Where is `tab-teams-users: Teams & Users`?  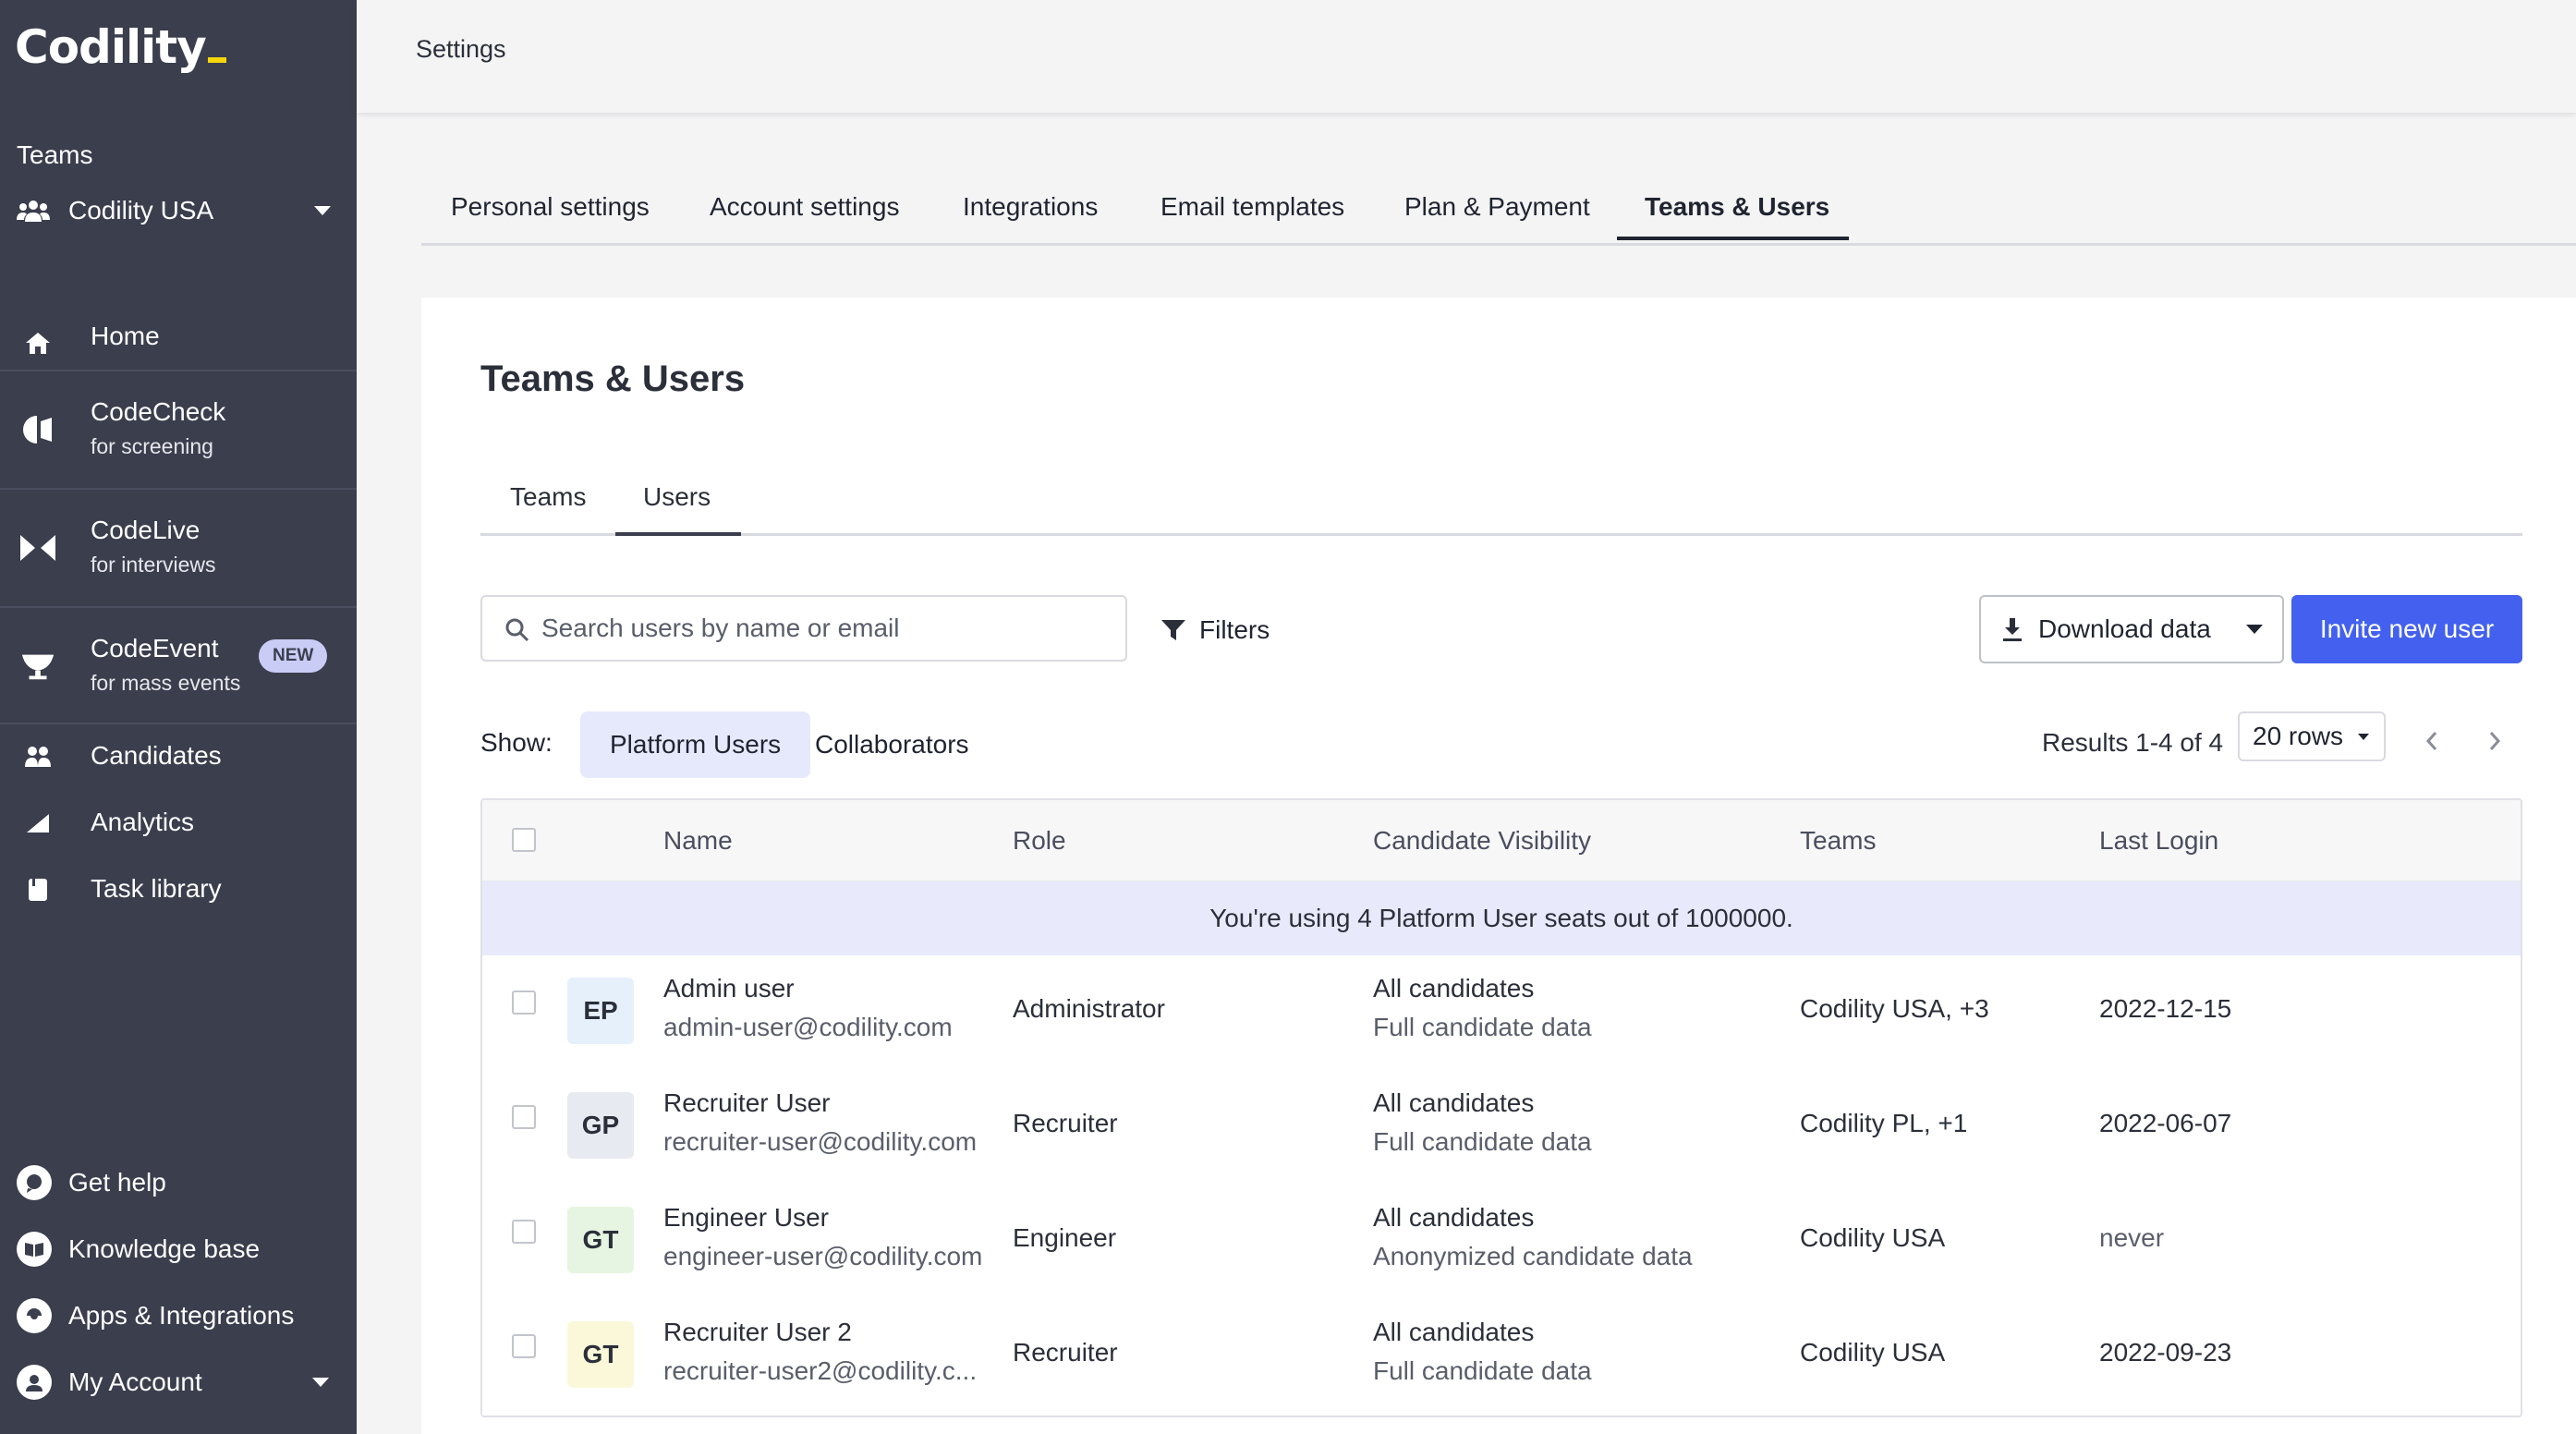
tab-teams-users: Teams & Users is located at coordinates (1737, 207).